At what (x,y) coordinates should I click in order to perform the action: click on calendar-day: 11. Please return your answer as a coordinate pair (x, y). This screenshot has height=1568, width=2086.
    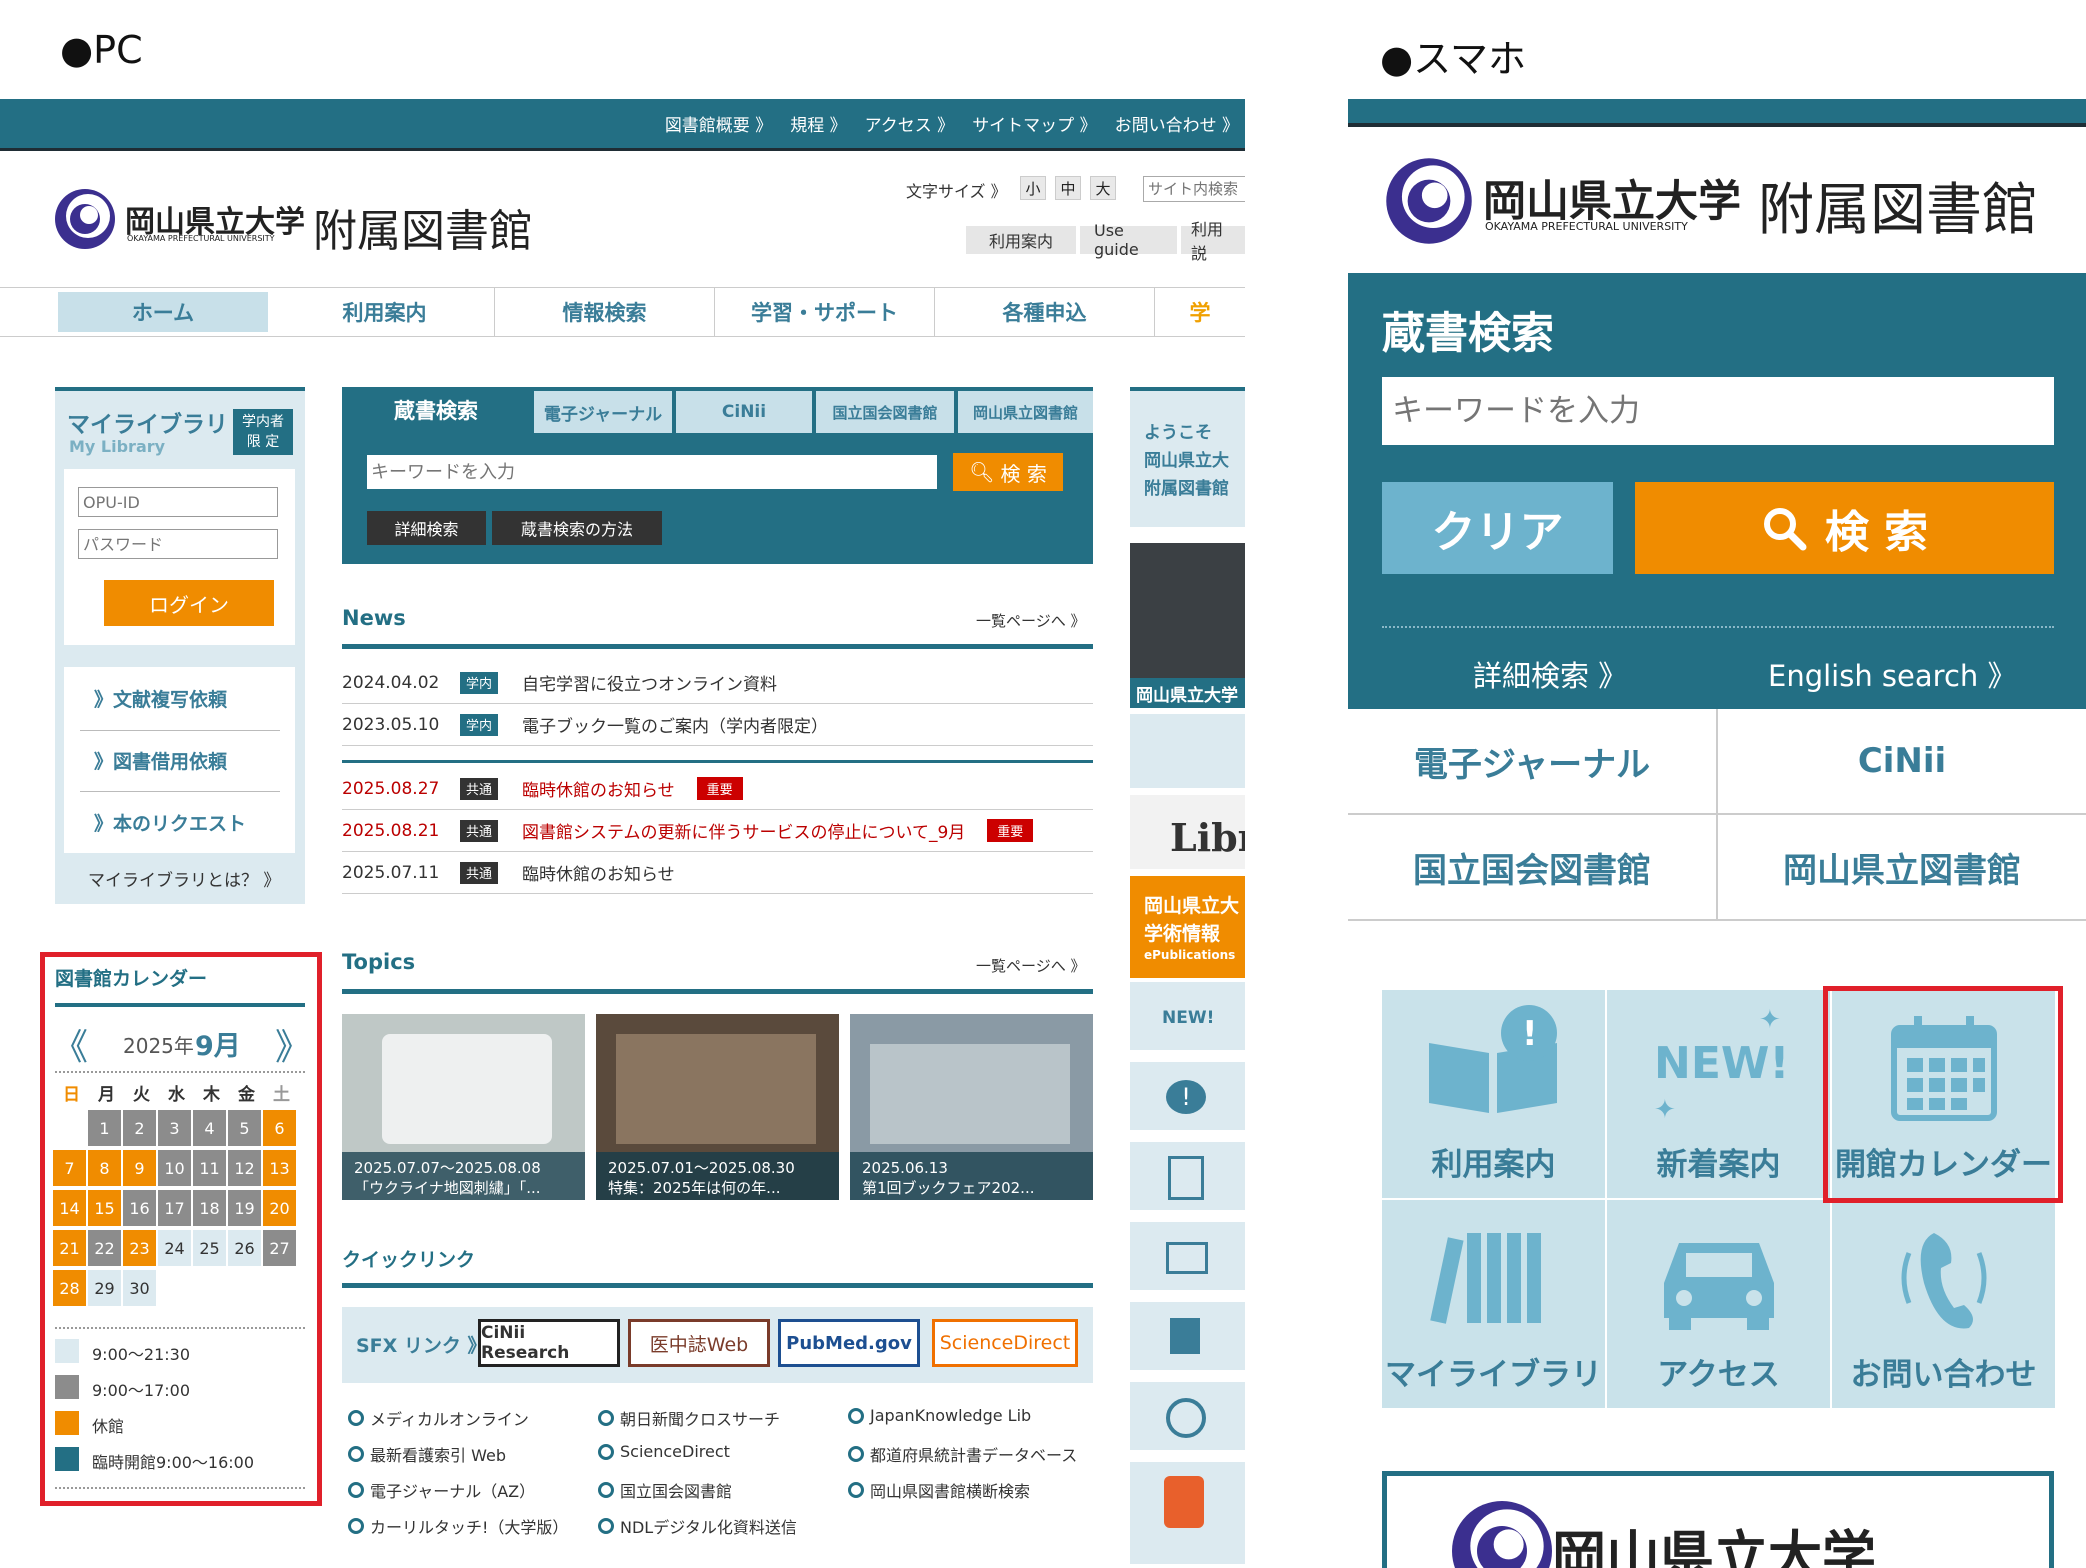
    Looking at the image, I should click on (209, 1168).